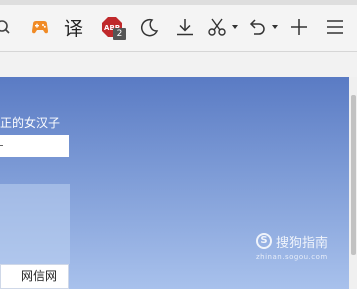  What do you see at coordinates (302, 243) in the screenshot?
I see `watermark-text: 搜狗指南` at bounding box center [302, 243].